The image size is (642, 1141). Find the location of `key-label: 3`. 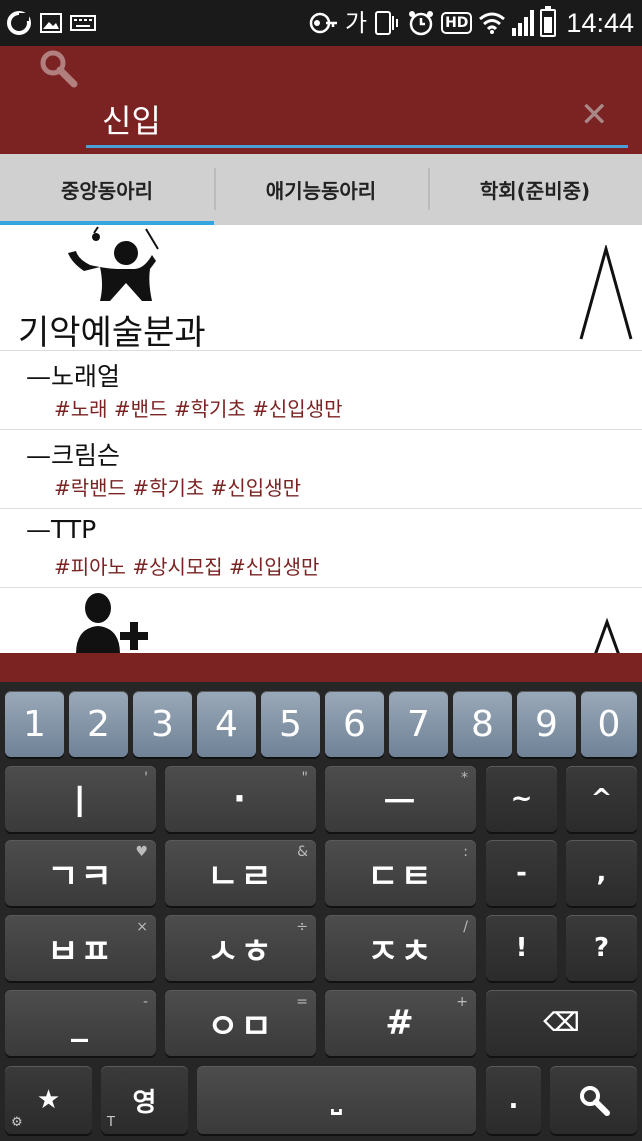

key-label: 3 is located at coordinates (162, 724).